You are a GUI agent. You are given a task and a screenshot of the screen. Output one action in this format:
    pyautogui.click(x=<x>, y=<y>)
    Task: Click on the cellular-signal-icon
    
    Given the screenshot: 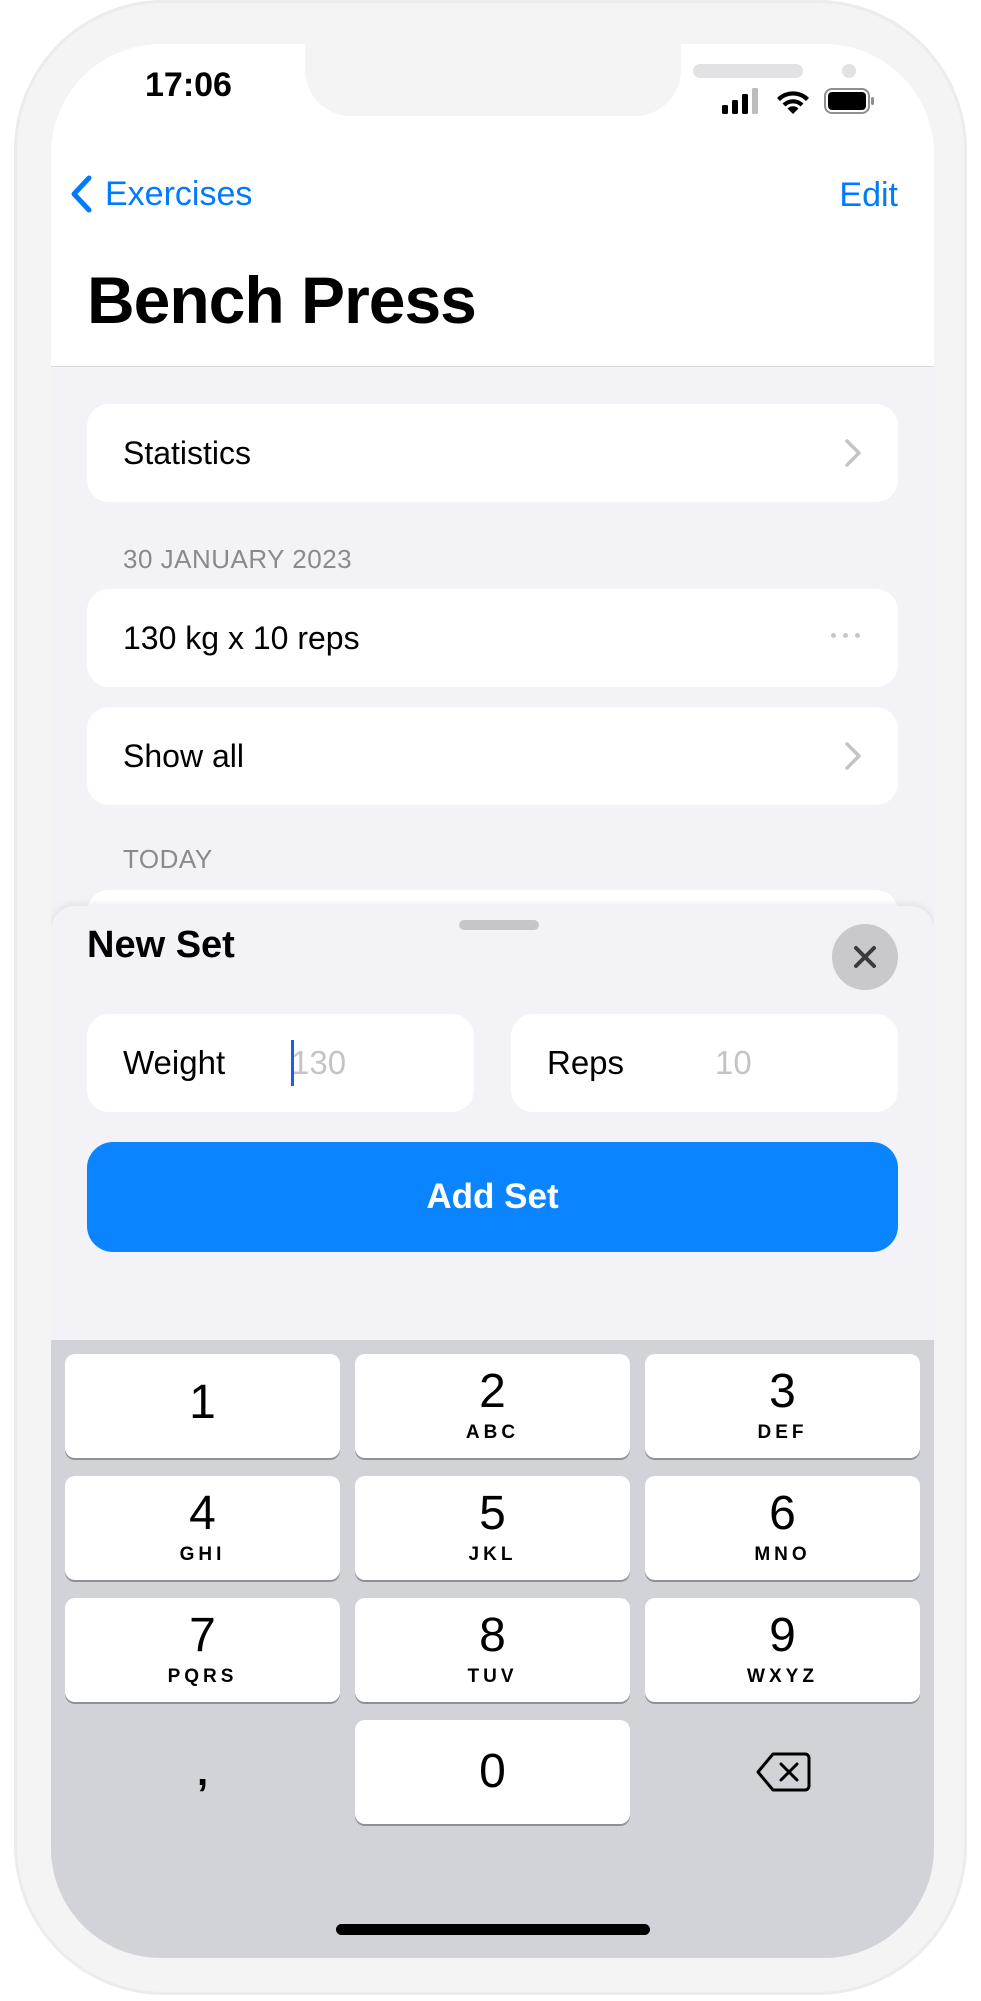 What is the action you would take?
    pyautogui.click(x=740, y=101)
    